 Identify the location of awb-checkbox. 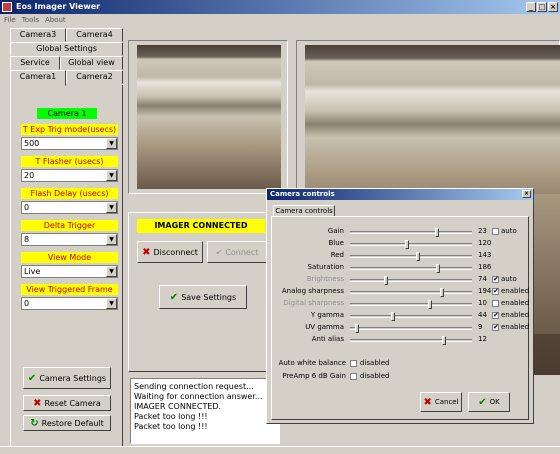
(353, 363).